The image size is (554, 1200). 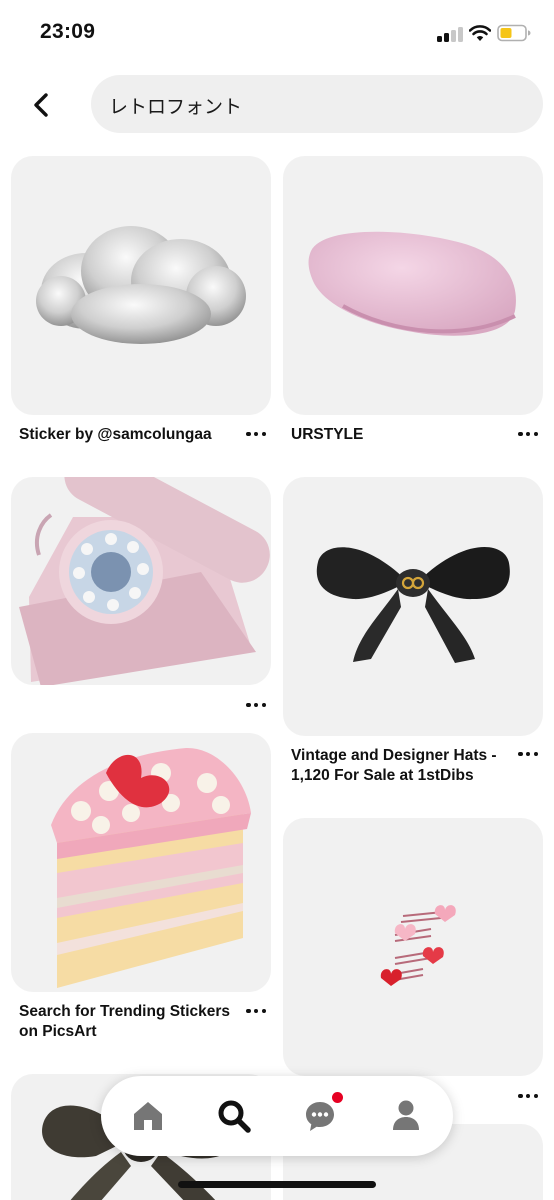 What do you see at coordinates (327, 434) in the screenshot?
I see `pin-title: URSTYLE` at bounding box center [327, 434].